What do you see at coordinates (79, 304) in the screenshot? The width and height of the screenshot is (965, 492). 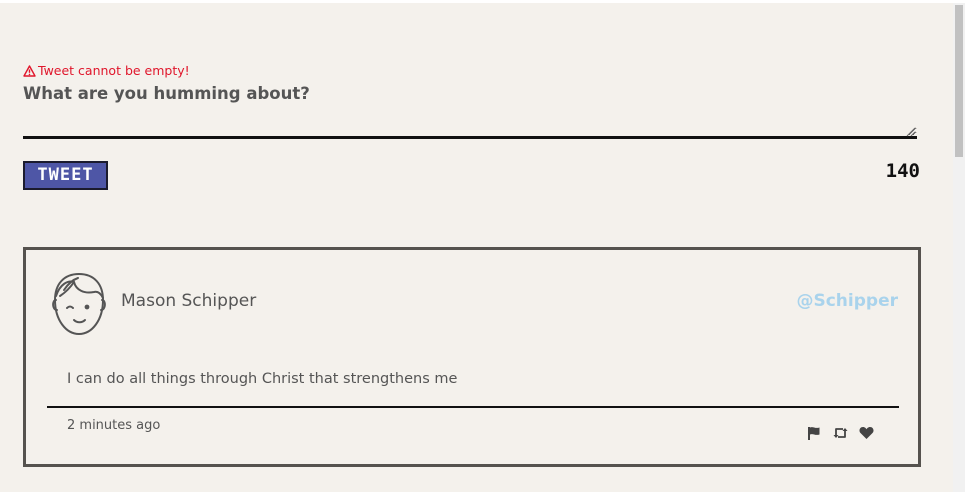 I see `avatar-icon` at bounding box center [79, 304].